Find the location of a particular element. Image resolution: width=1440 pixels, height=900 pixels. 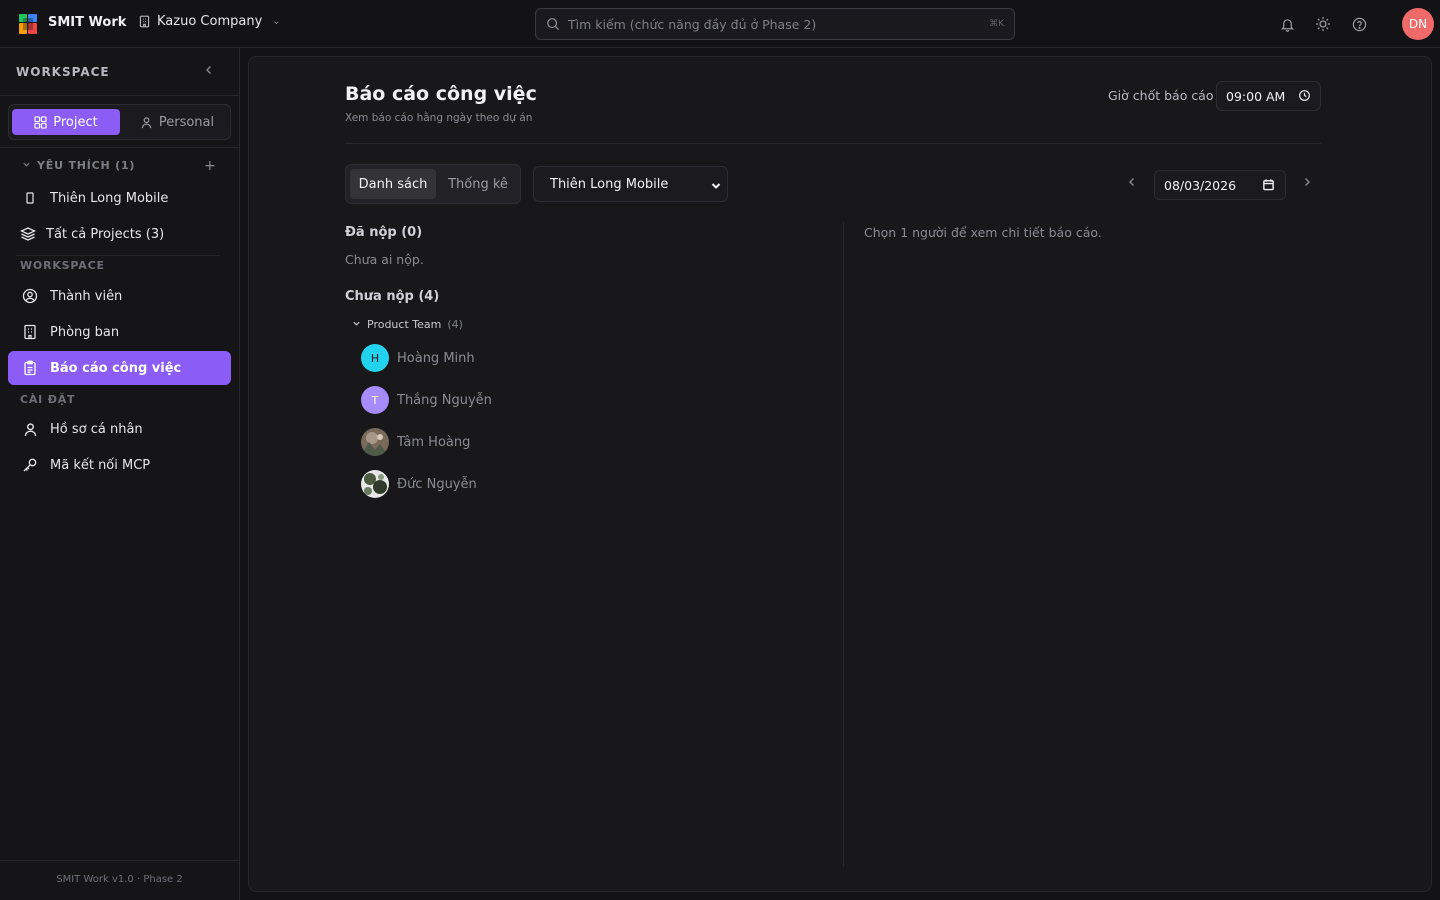

search-icon is located at coordinates (553, 24).